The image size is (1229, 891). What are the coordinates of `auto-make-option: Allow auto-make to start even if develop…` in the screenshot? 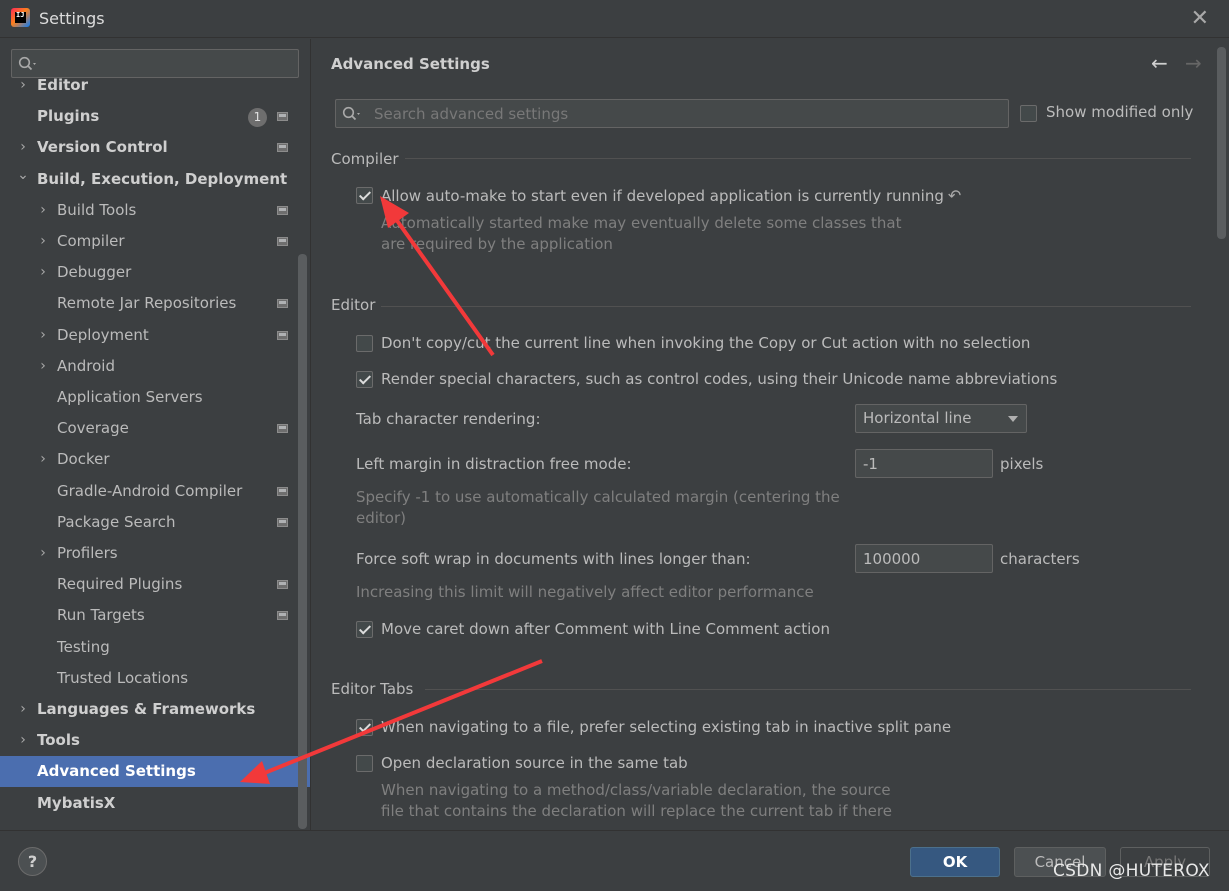 It's located at (671, 195).